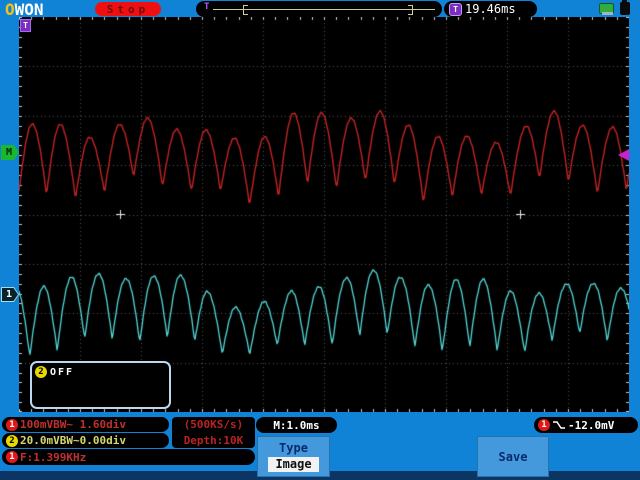 This screenshot has width=640, height=480. What do you see at coordinates (10, 9) in the screenshot?
I see `brand-logo-o: O` at bounding box center [10, 9].